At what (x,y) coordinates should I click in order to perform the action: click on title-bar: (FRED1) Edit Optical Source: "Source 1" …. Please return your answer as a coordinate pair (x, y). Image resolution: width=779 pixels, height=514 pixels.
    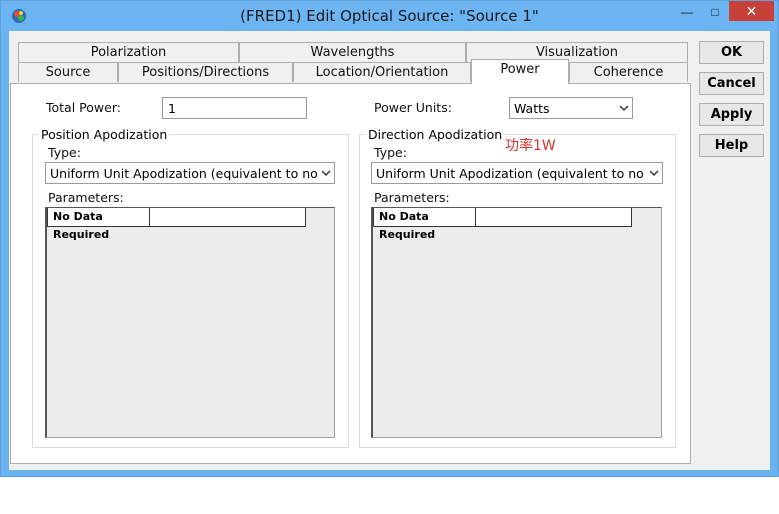
    Looking at the image, I should click on (389, 16).